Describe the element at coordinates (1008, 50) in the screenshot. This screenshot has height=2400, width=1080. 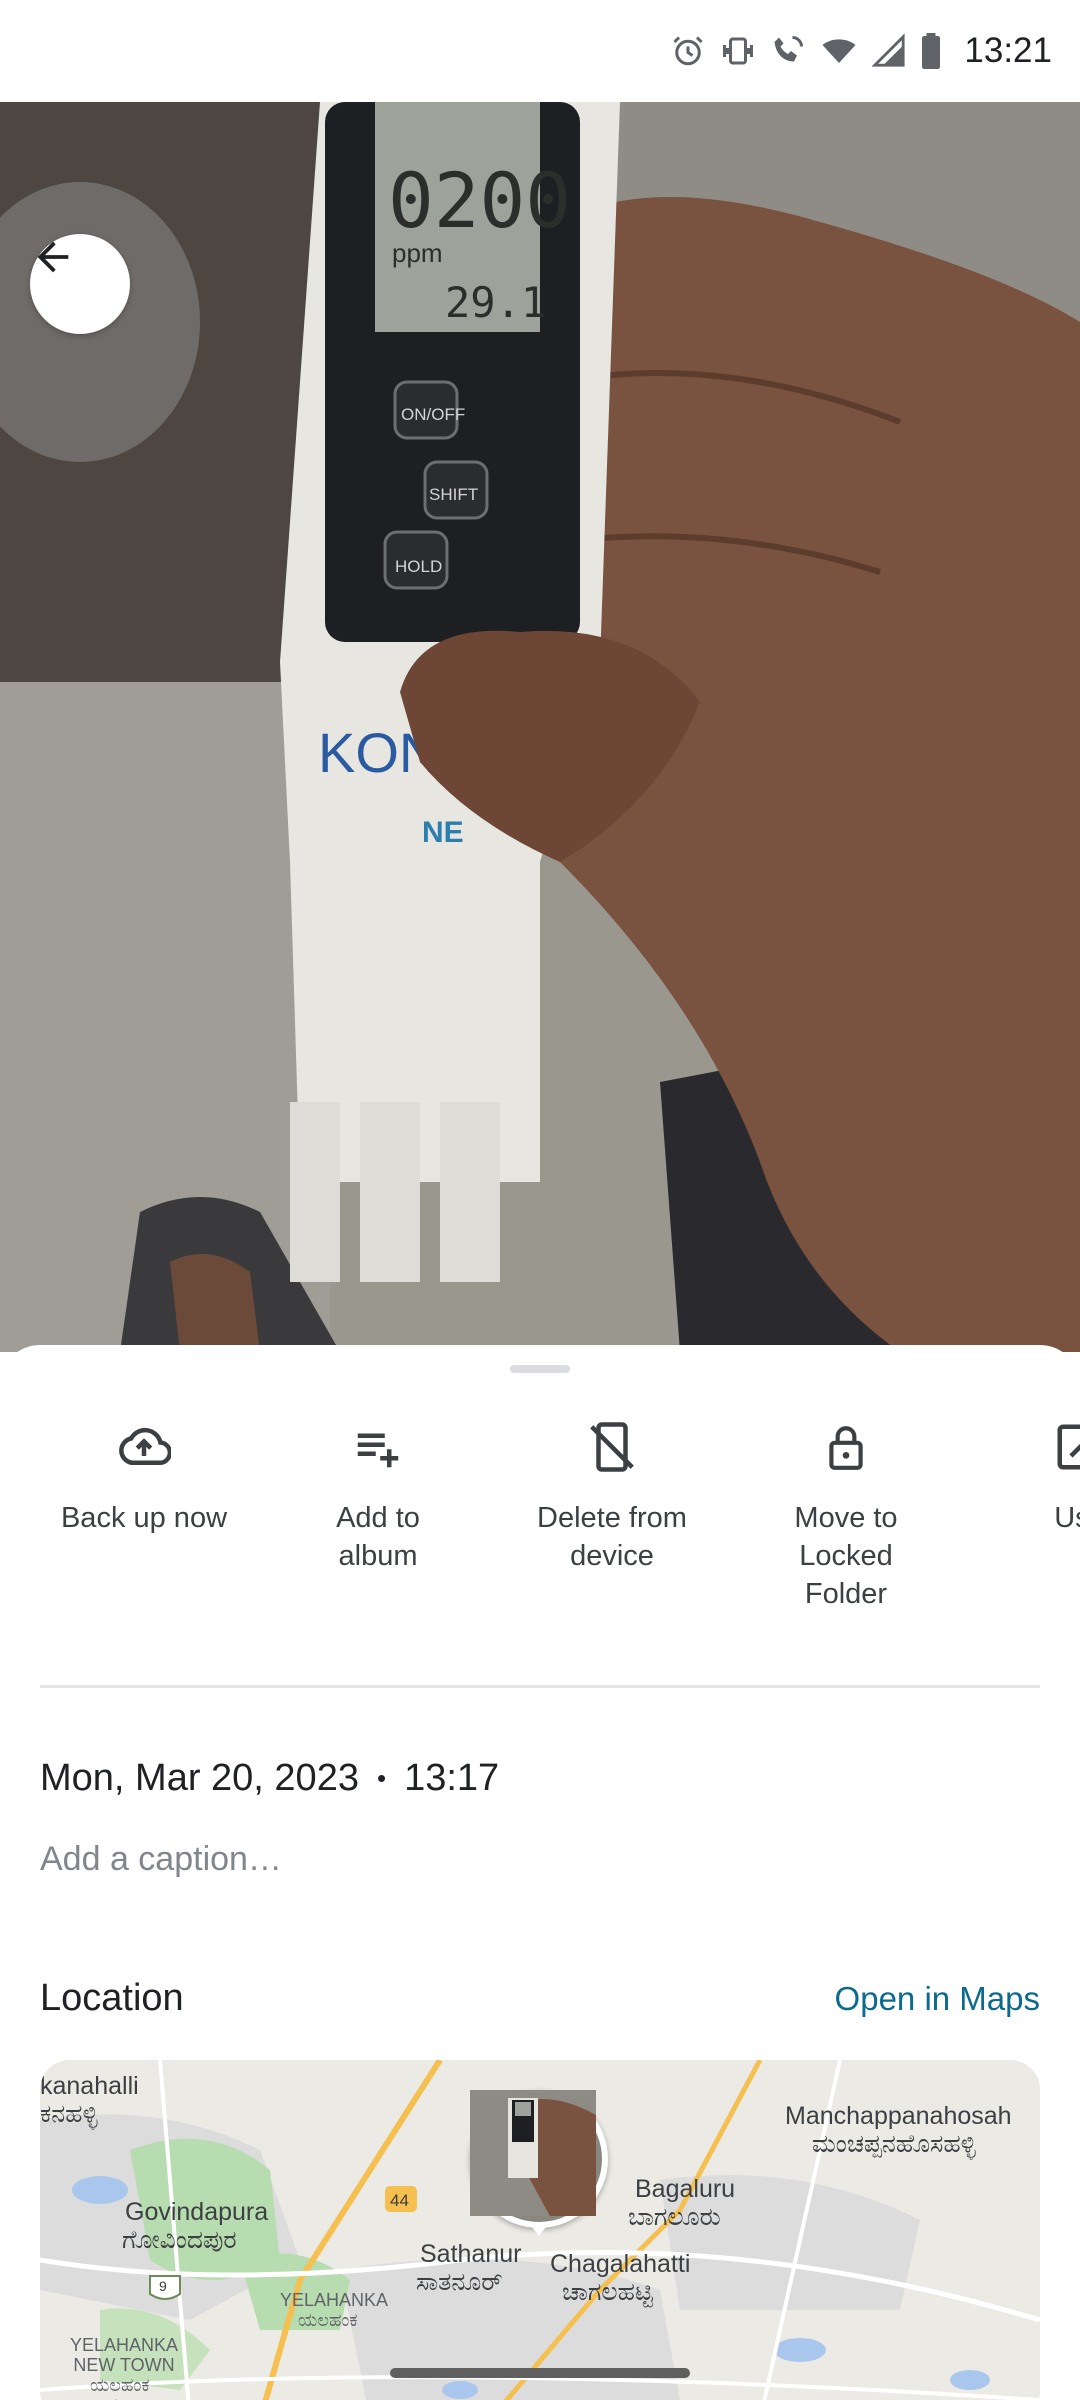
I see `status-time: 13:21` at that location.